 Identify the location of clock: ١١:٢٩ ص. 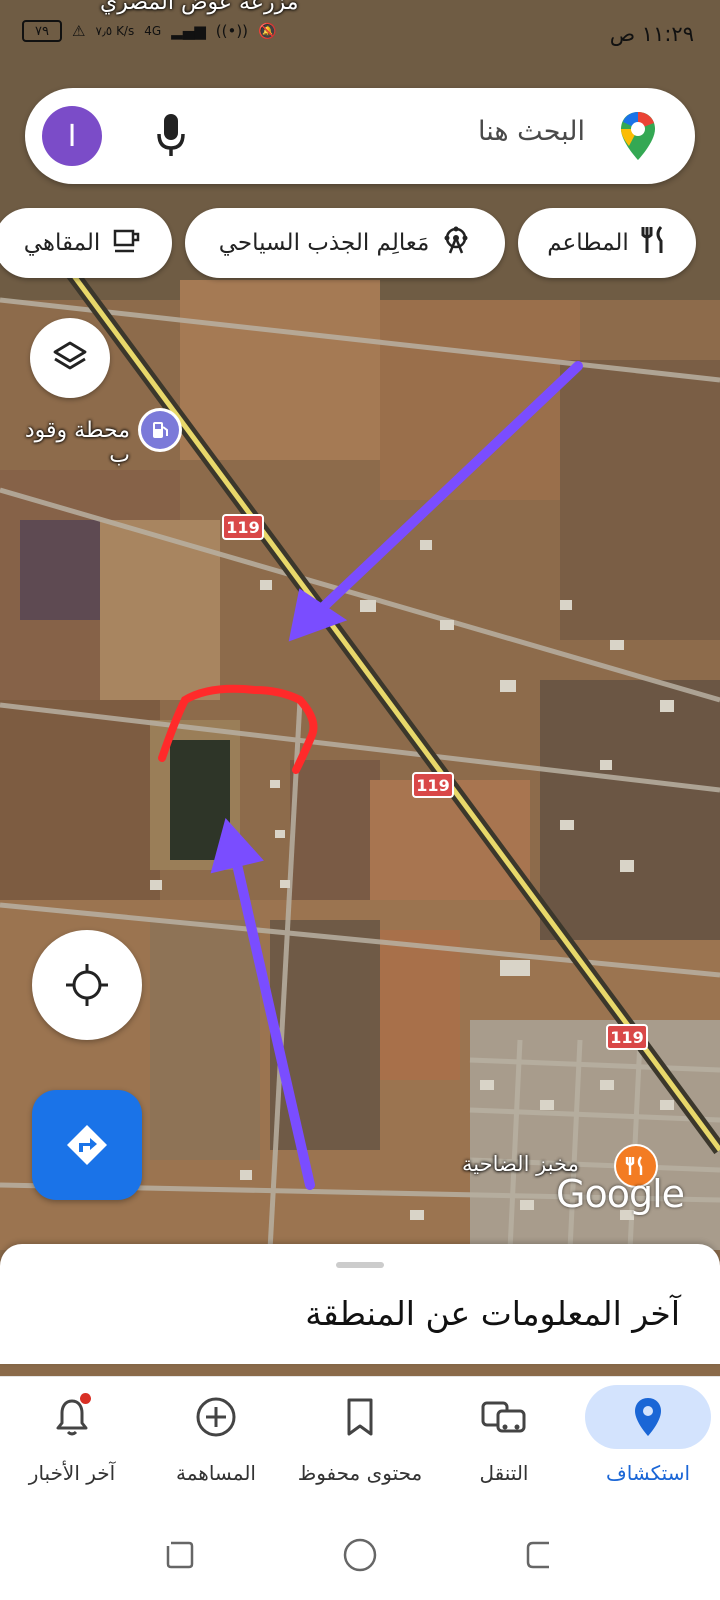
(651, 34).